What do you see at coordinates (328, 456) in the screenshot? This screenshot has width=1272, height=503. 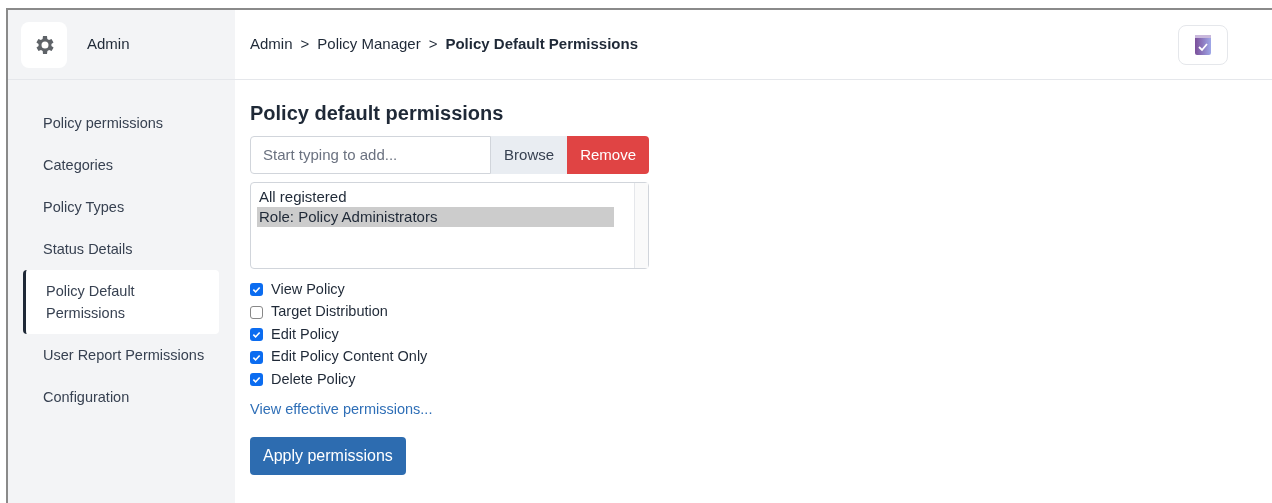 I see `apply-permissions-button: Apply permissions` at bounding box center [328, 456].